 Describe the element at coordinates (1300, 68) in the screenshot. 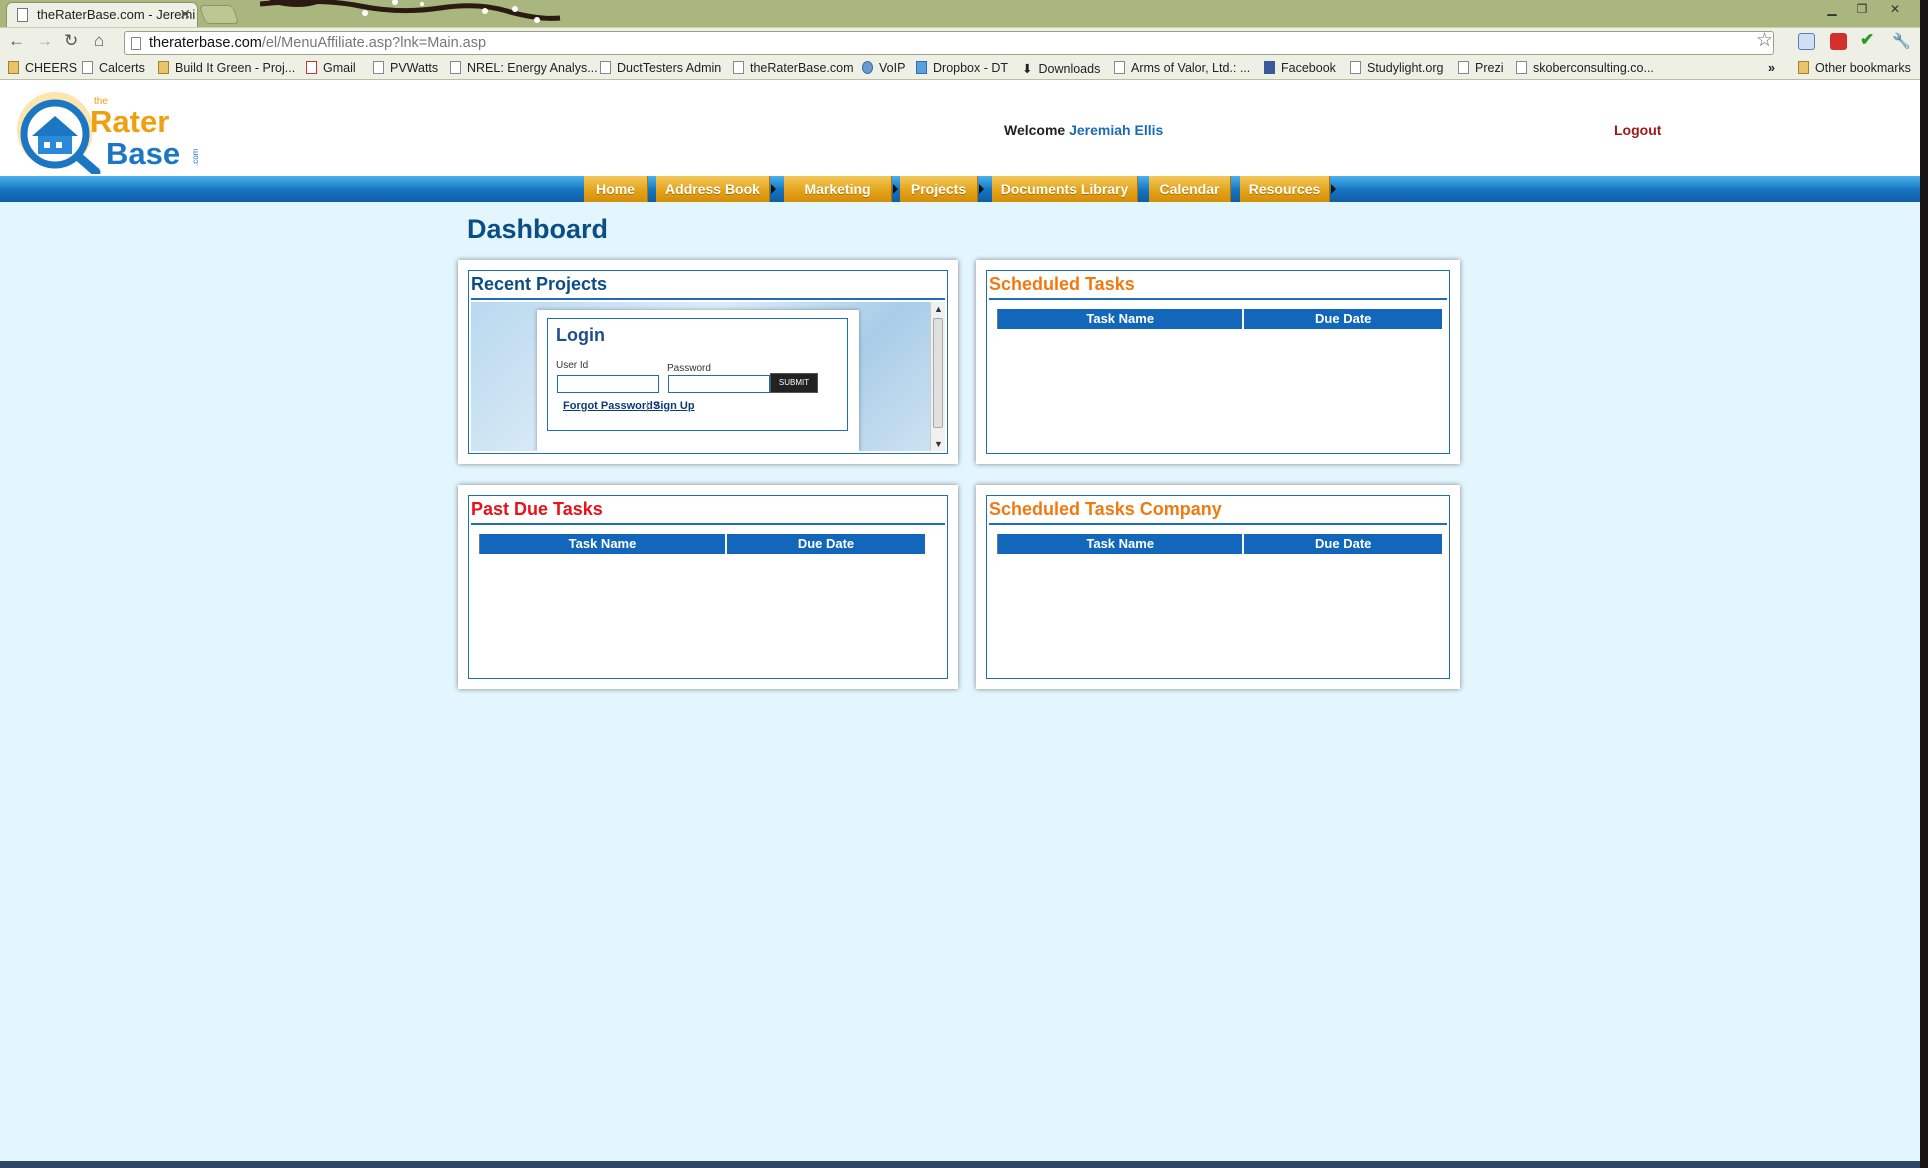

I see `bookmark-item: Facebook` at that location.